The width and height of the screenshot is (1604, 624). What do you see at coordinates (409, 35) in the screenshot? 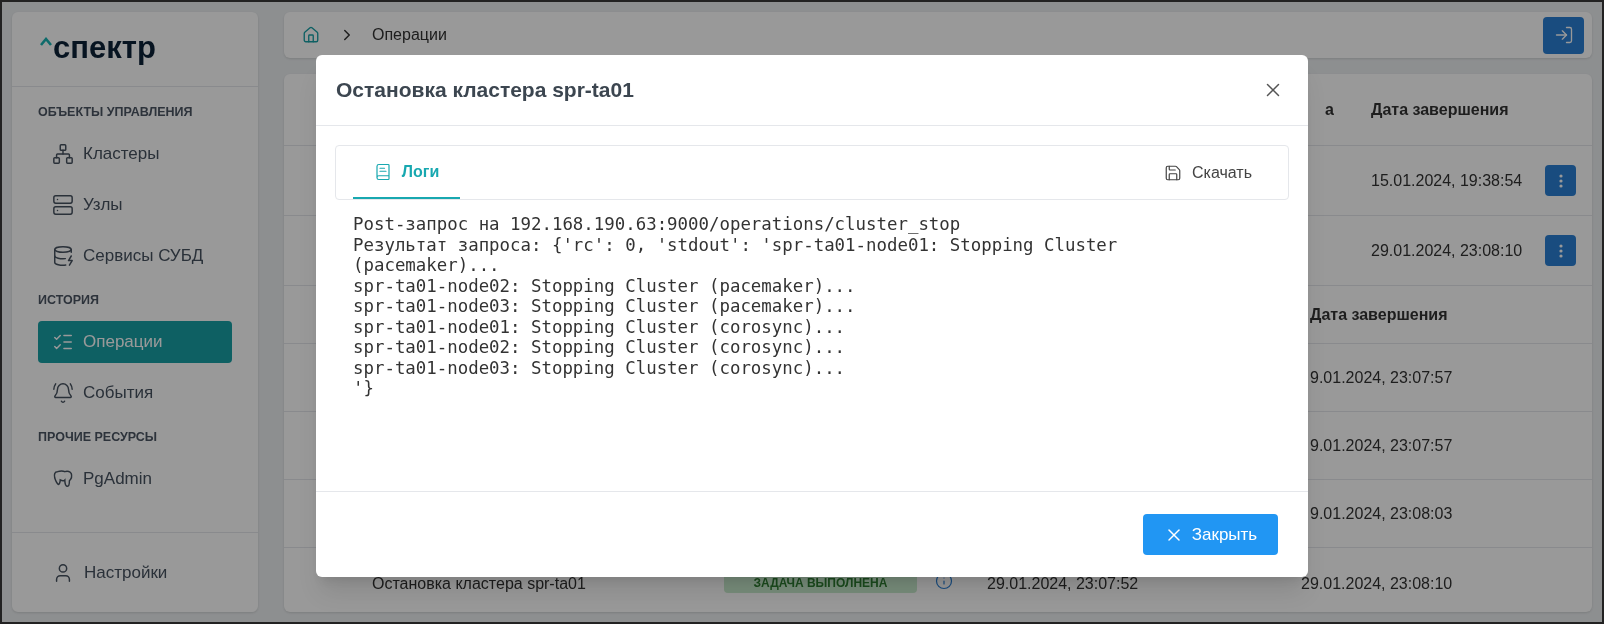
I see `breadcrumb-item: Операции` at bounding box center [409, 35].